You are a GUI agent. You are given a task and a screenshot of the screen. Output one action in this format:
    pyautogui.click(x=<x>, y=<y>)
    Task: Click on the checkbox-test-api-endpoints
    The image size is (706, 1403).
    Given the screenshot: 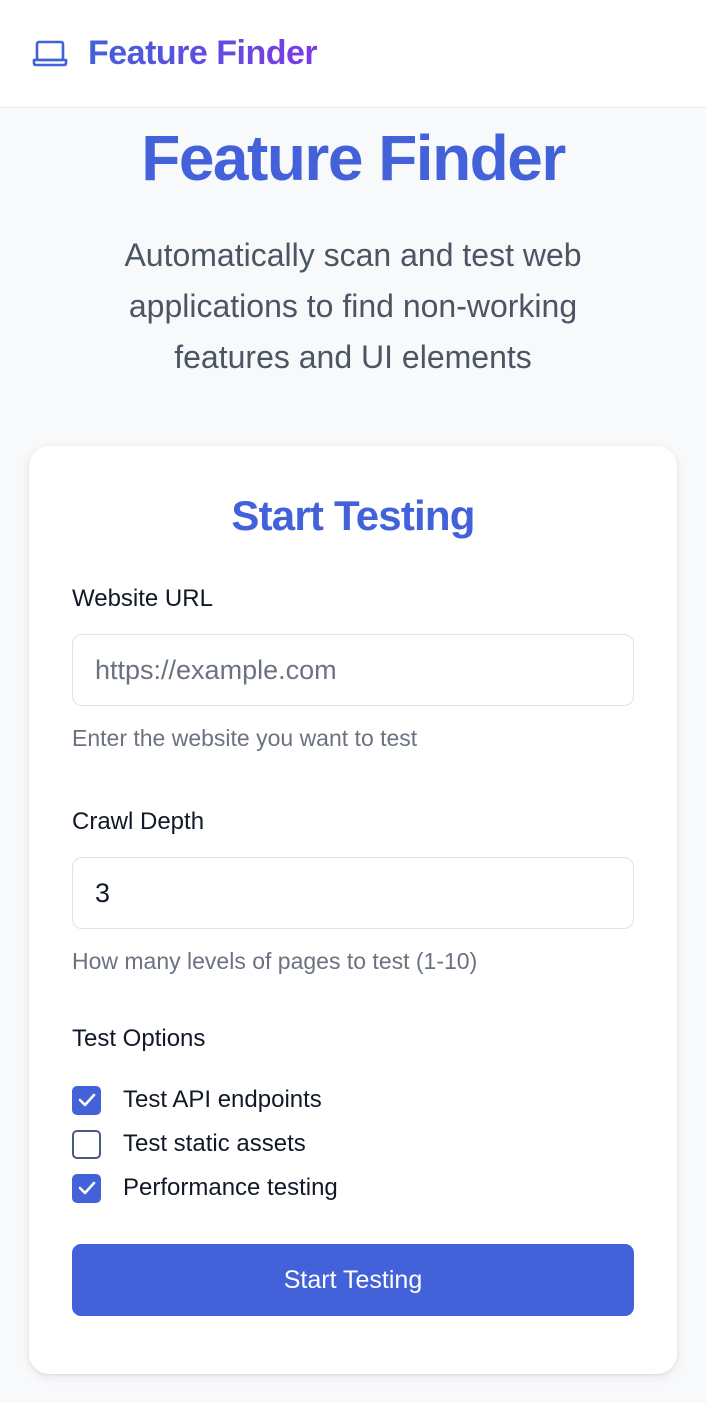 What is the action you would take?
    pyautogui.click(x=86, y=1100)
    